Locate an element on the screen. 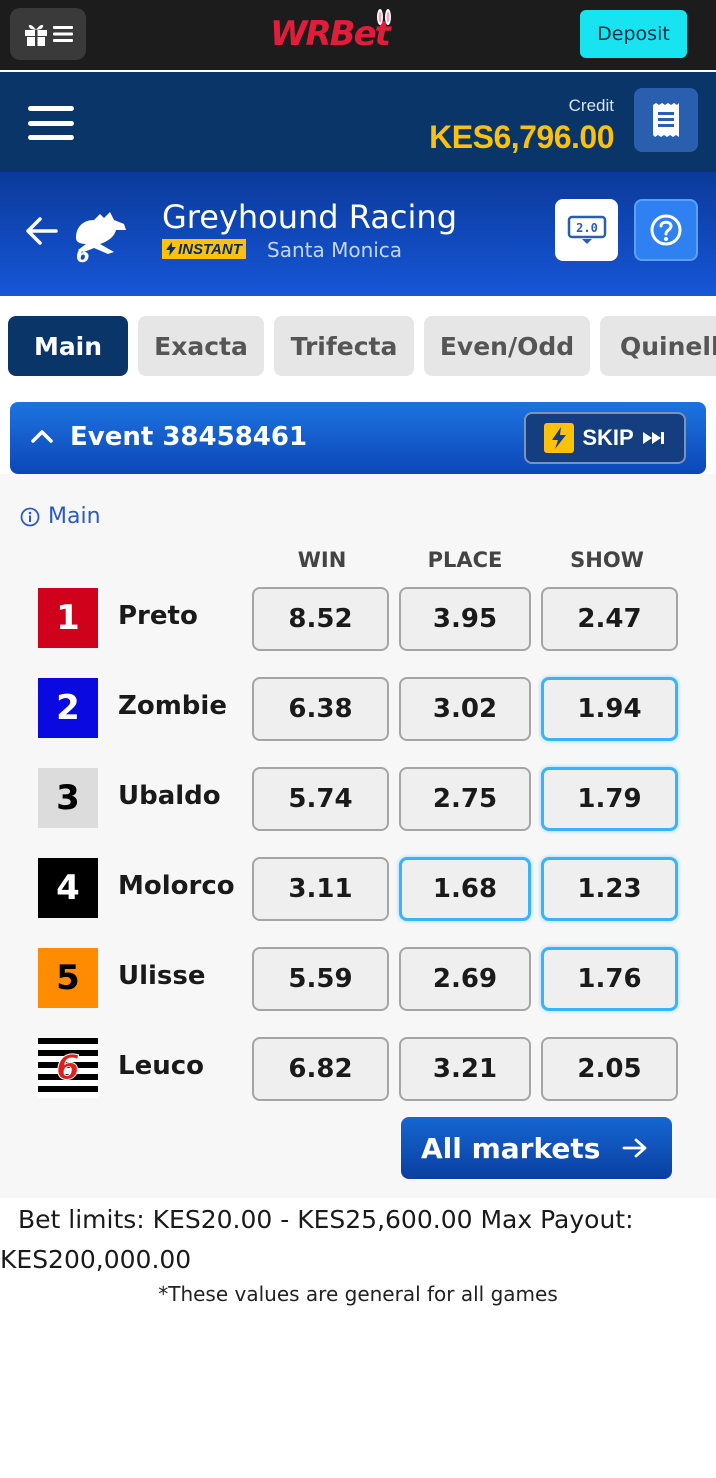 The image size is (716, 1478). all-markets-label: All markets is located at coordinates (511, 1148).